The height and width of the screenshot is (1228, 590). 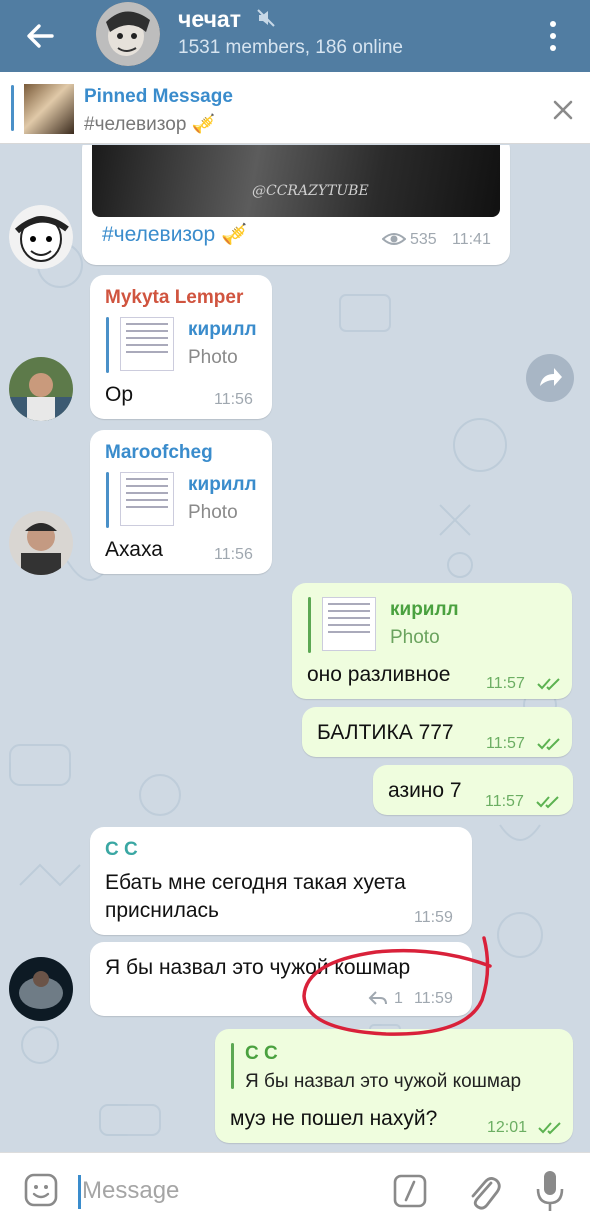 I want to click on reply-arrow-icon, so click(x=378, y=998).